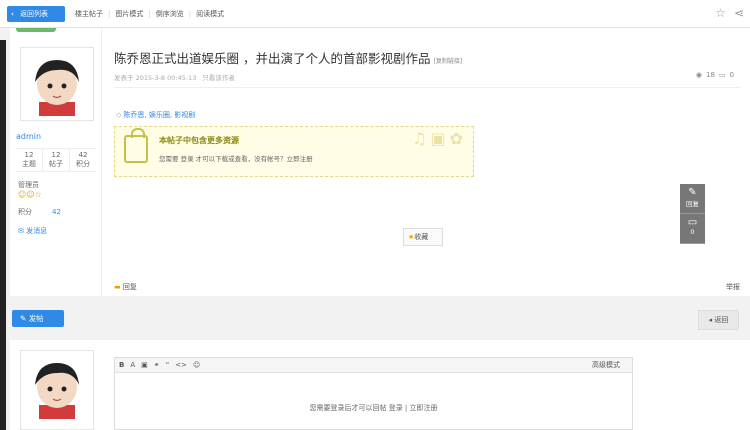 This screenshot has height=430, width=750. Describe the element at coordinates (373, 365) in the screenshot. I see `editor-toolbar: B A ▣ ⚭ “ <> ☺ 高级模式` at that location.